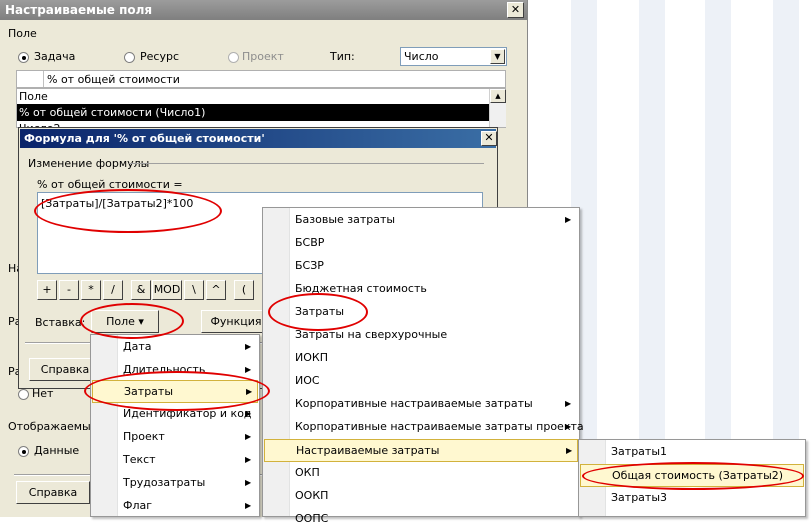  Describe the element at coordinates (23, 57) in the screenshot. I see `radio-task` at that location.